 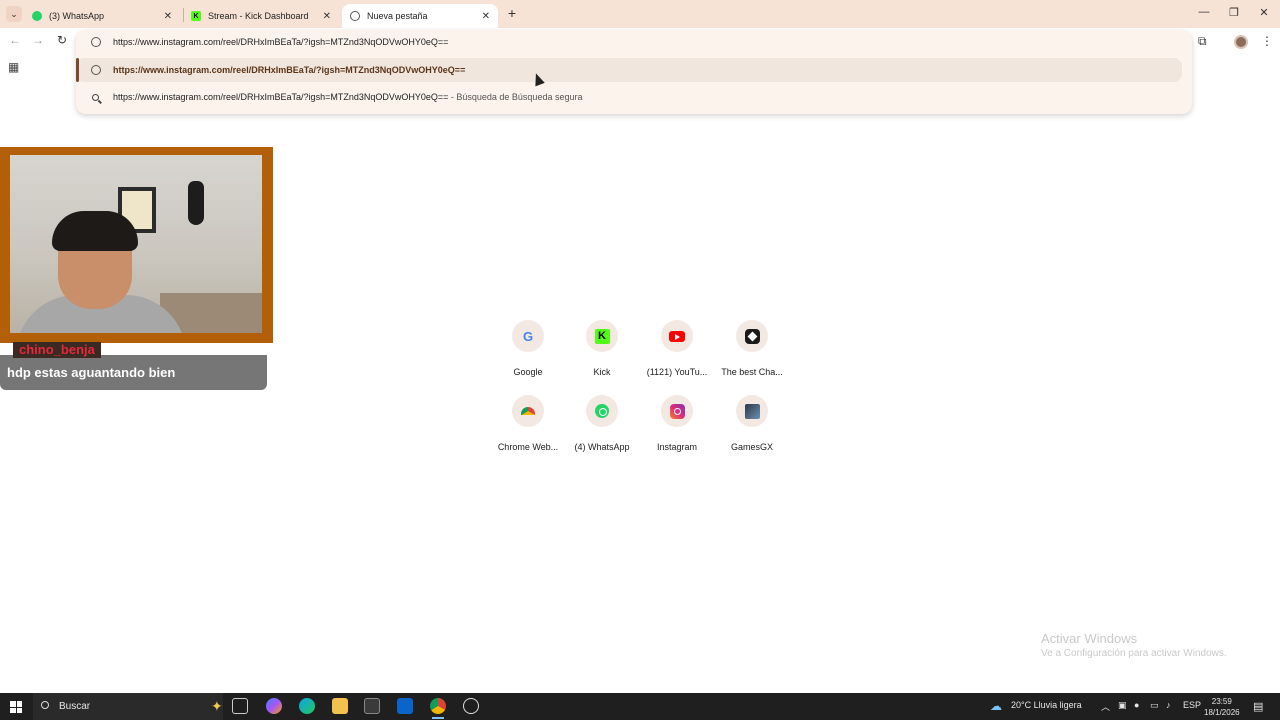 What do you see at coordinates (196, 16) in the screenshot?
I see `kick-icon: K` at bounding box center [196, 16].